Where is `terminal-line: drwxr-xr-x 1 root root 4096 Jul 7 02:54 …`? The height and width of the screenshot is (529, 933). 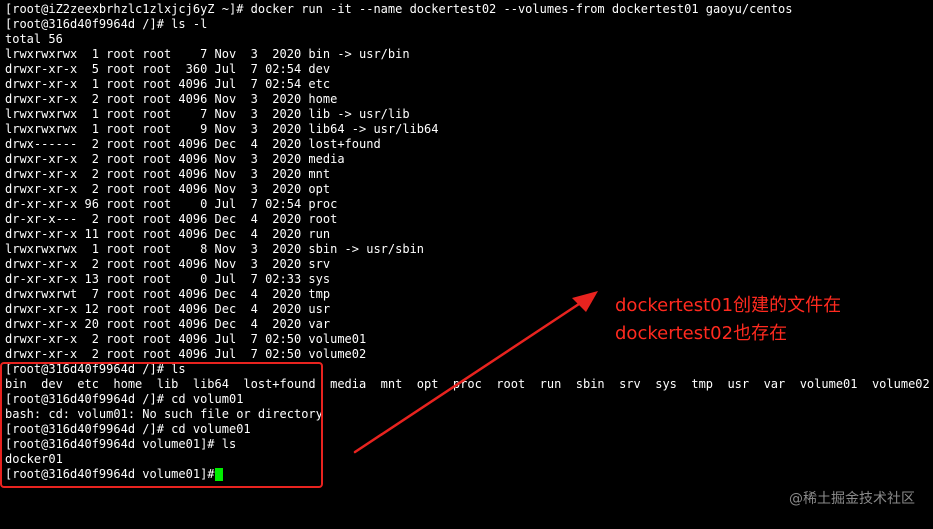
terminal-line: drwxr-xr-x 1 root root 4096 Jul 7 02:54 … is located at coordinates (168, 84).